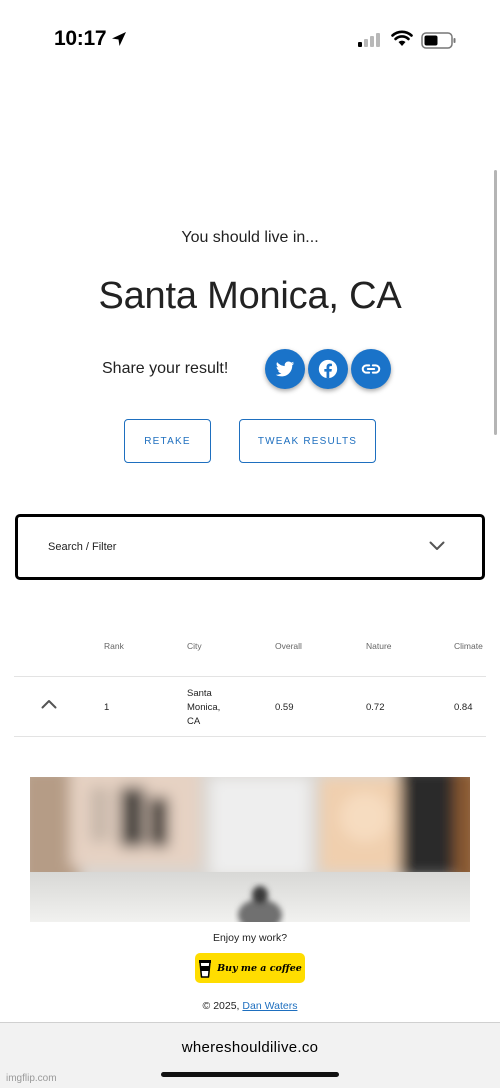  Describe the element at coordinates (165, 368) in the screenshot. I see `share-label: Share your result!` at that location.